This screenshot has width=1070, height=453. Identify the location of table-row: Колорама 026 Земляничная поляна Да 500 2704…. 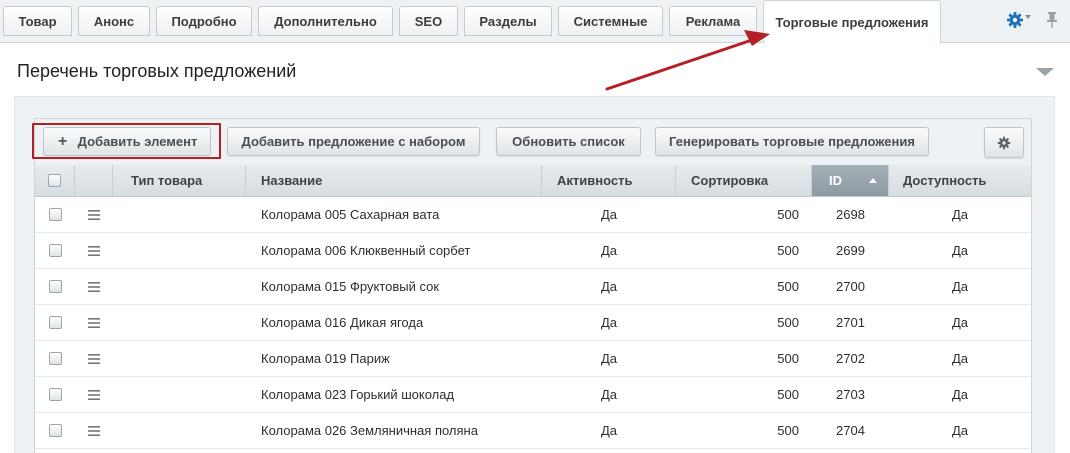
(533, 431).